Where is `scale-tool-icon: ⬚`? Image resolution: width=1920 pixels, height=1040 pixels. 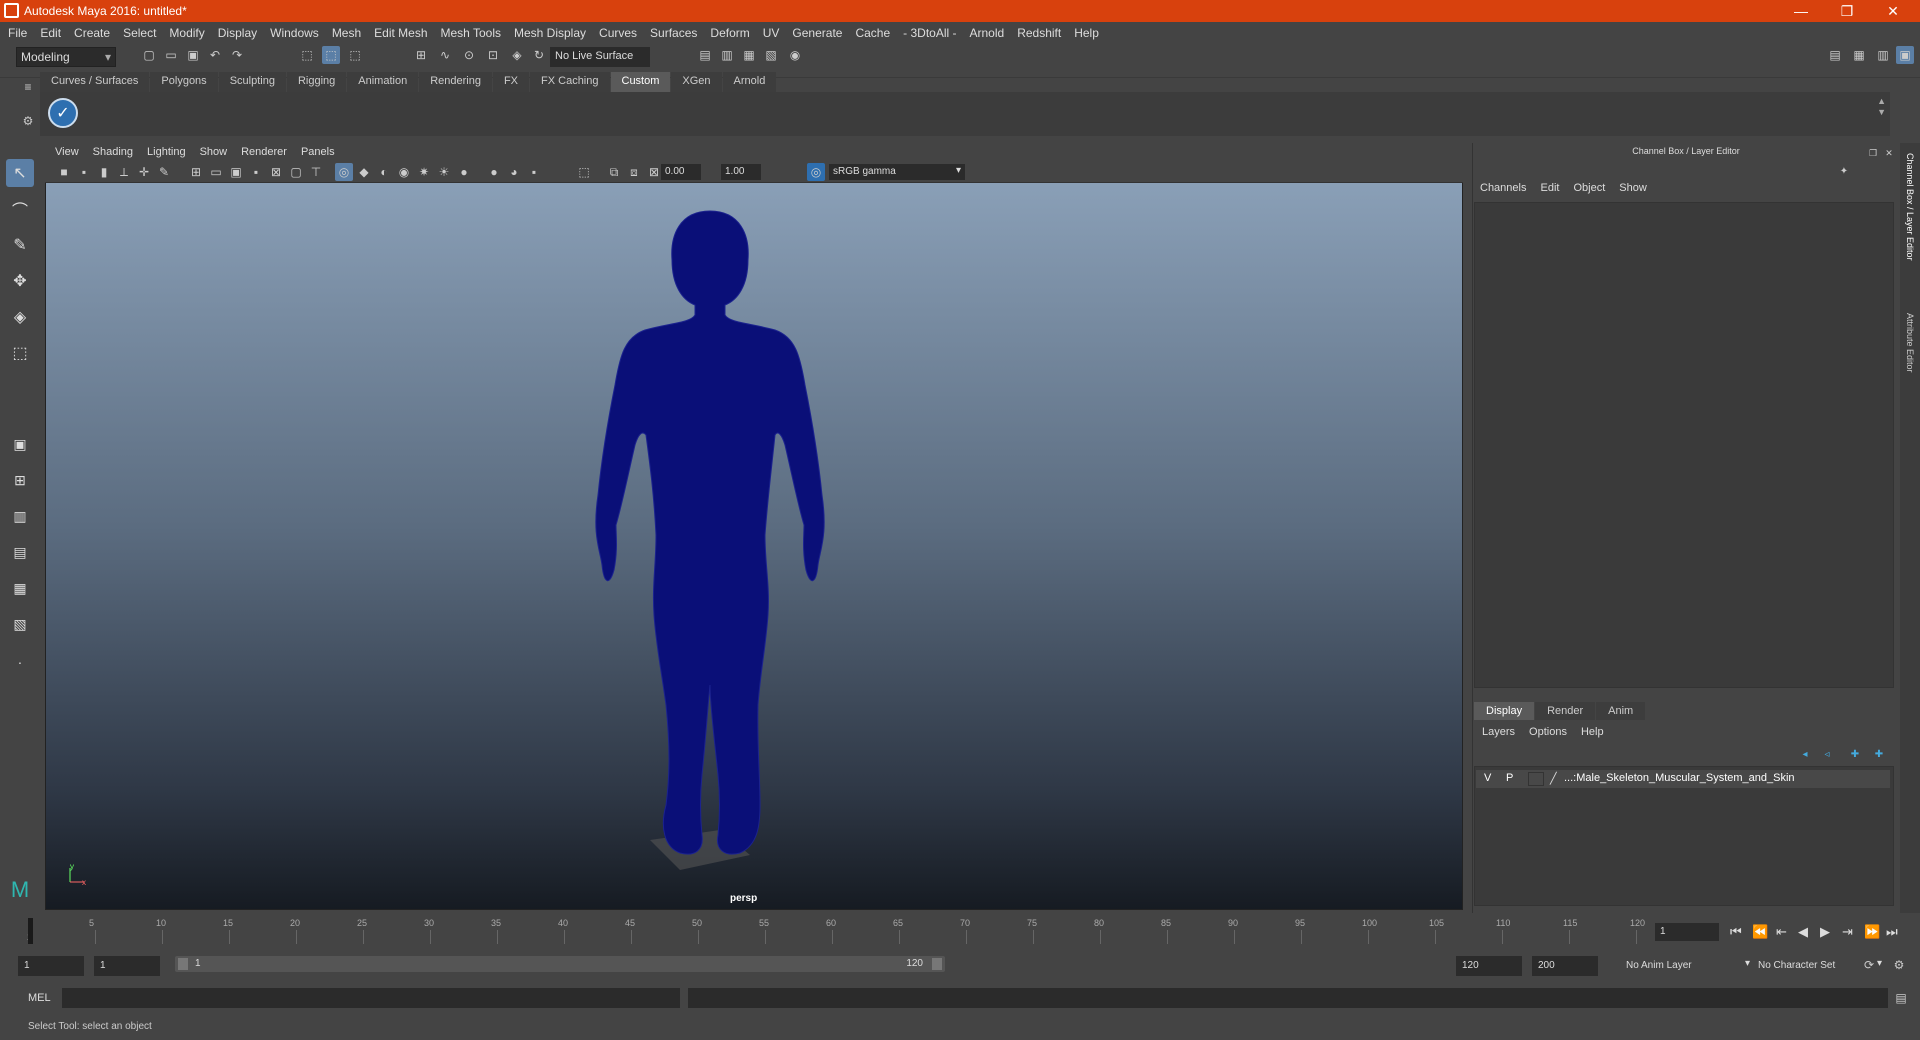 scale-tool-icon: ⬚ is located at coordinates (20, 353).